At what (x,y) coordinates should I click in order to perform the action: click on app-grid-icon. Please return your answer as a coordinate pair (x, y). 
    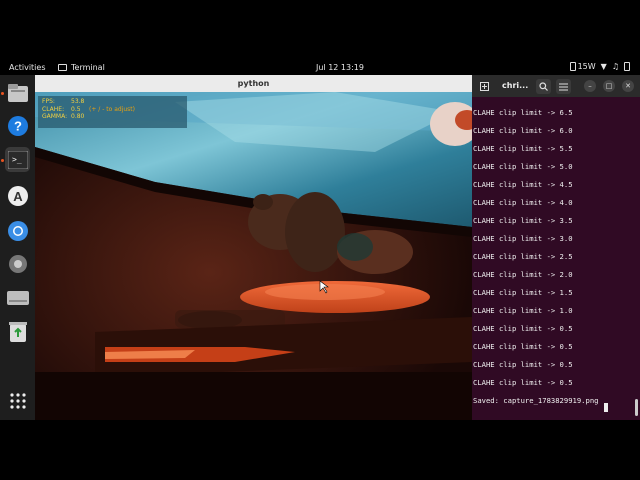
    Looking at the image, I should click on (17, 400).